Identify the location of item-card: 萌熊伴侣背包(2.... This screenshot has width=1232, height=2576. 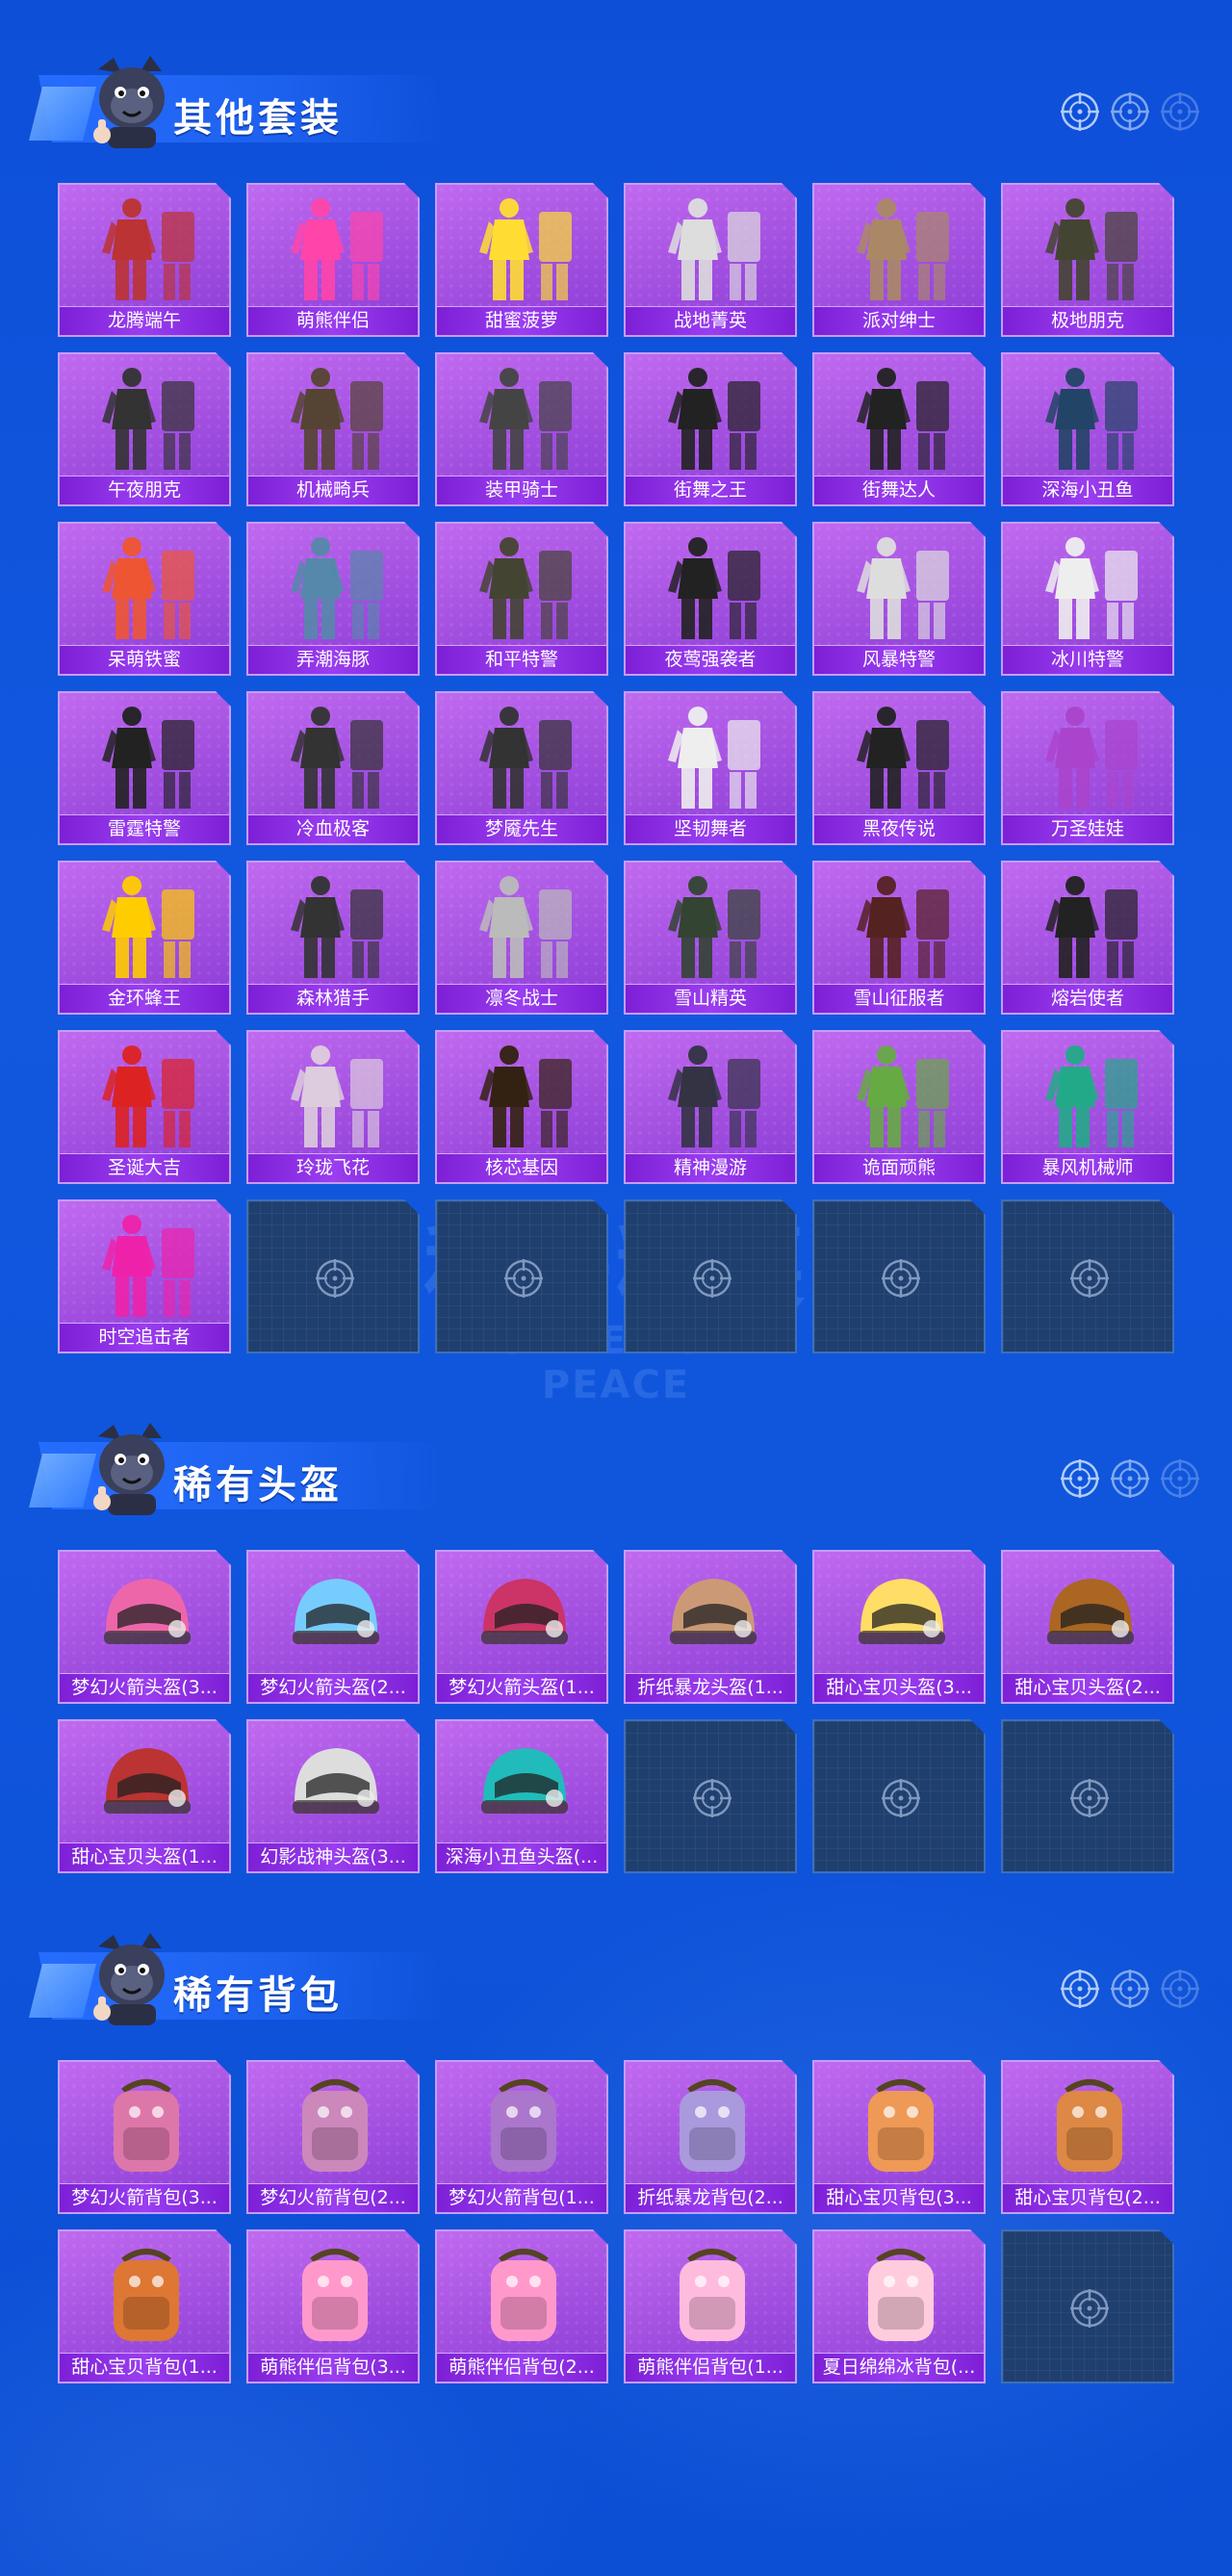
(521, 2306).